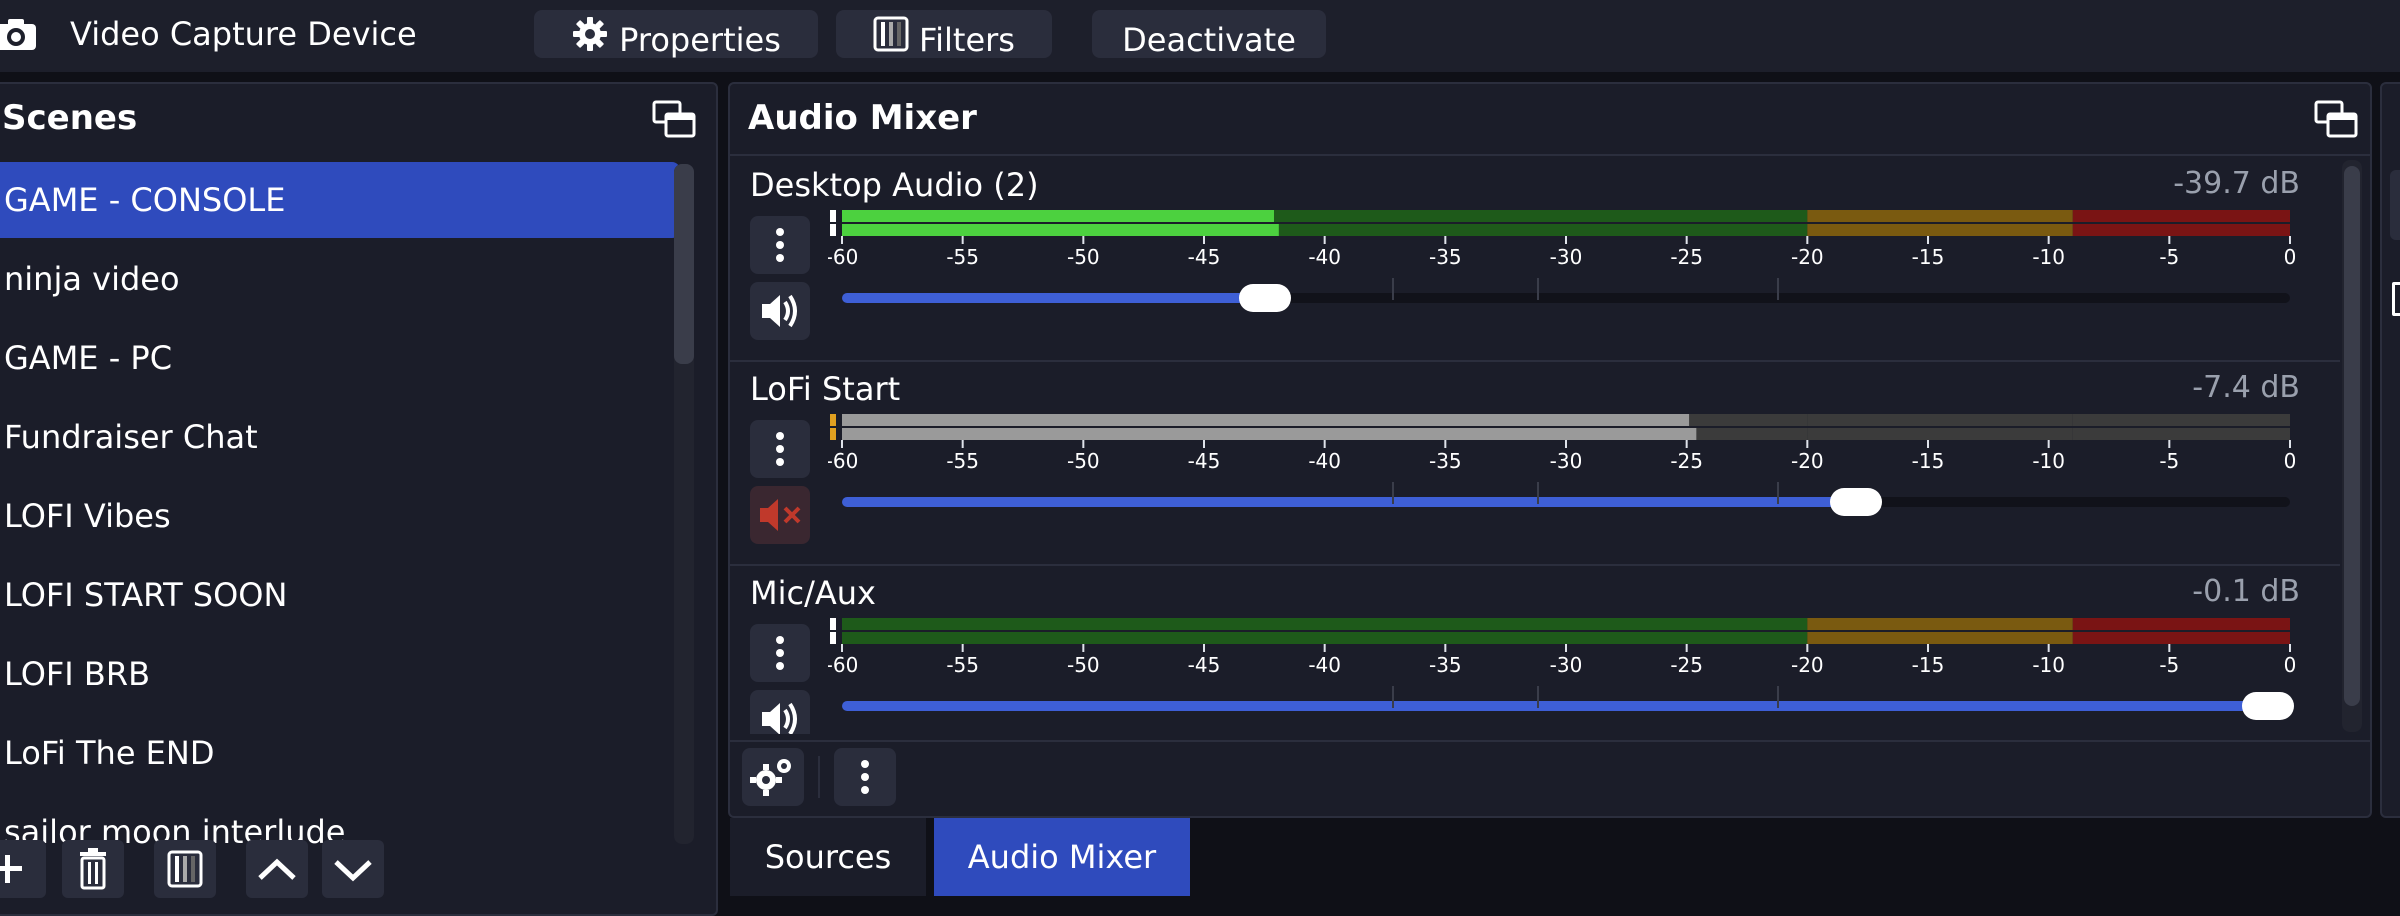 This screenshot has height=916, width=2400. I want to click on deactivate-button: Deactivate, so click(1209, 34).